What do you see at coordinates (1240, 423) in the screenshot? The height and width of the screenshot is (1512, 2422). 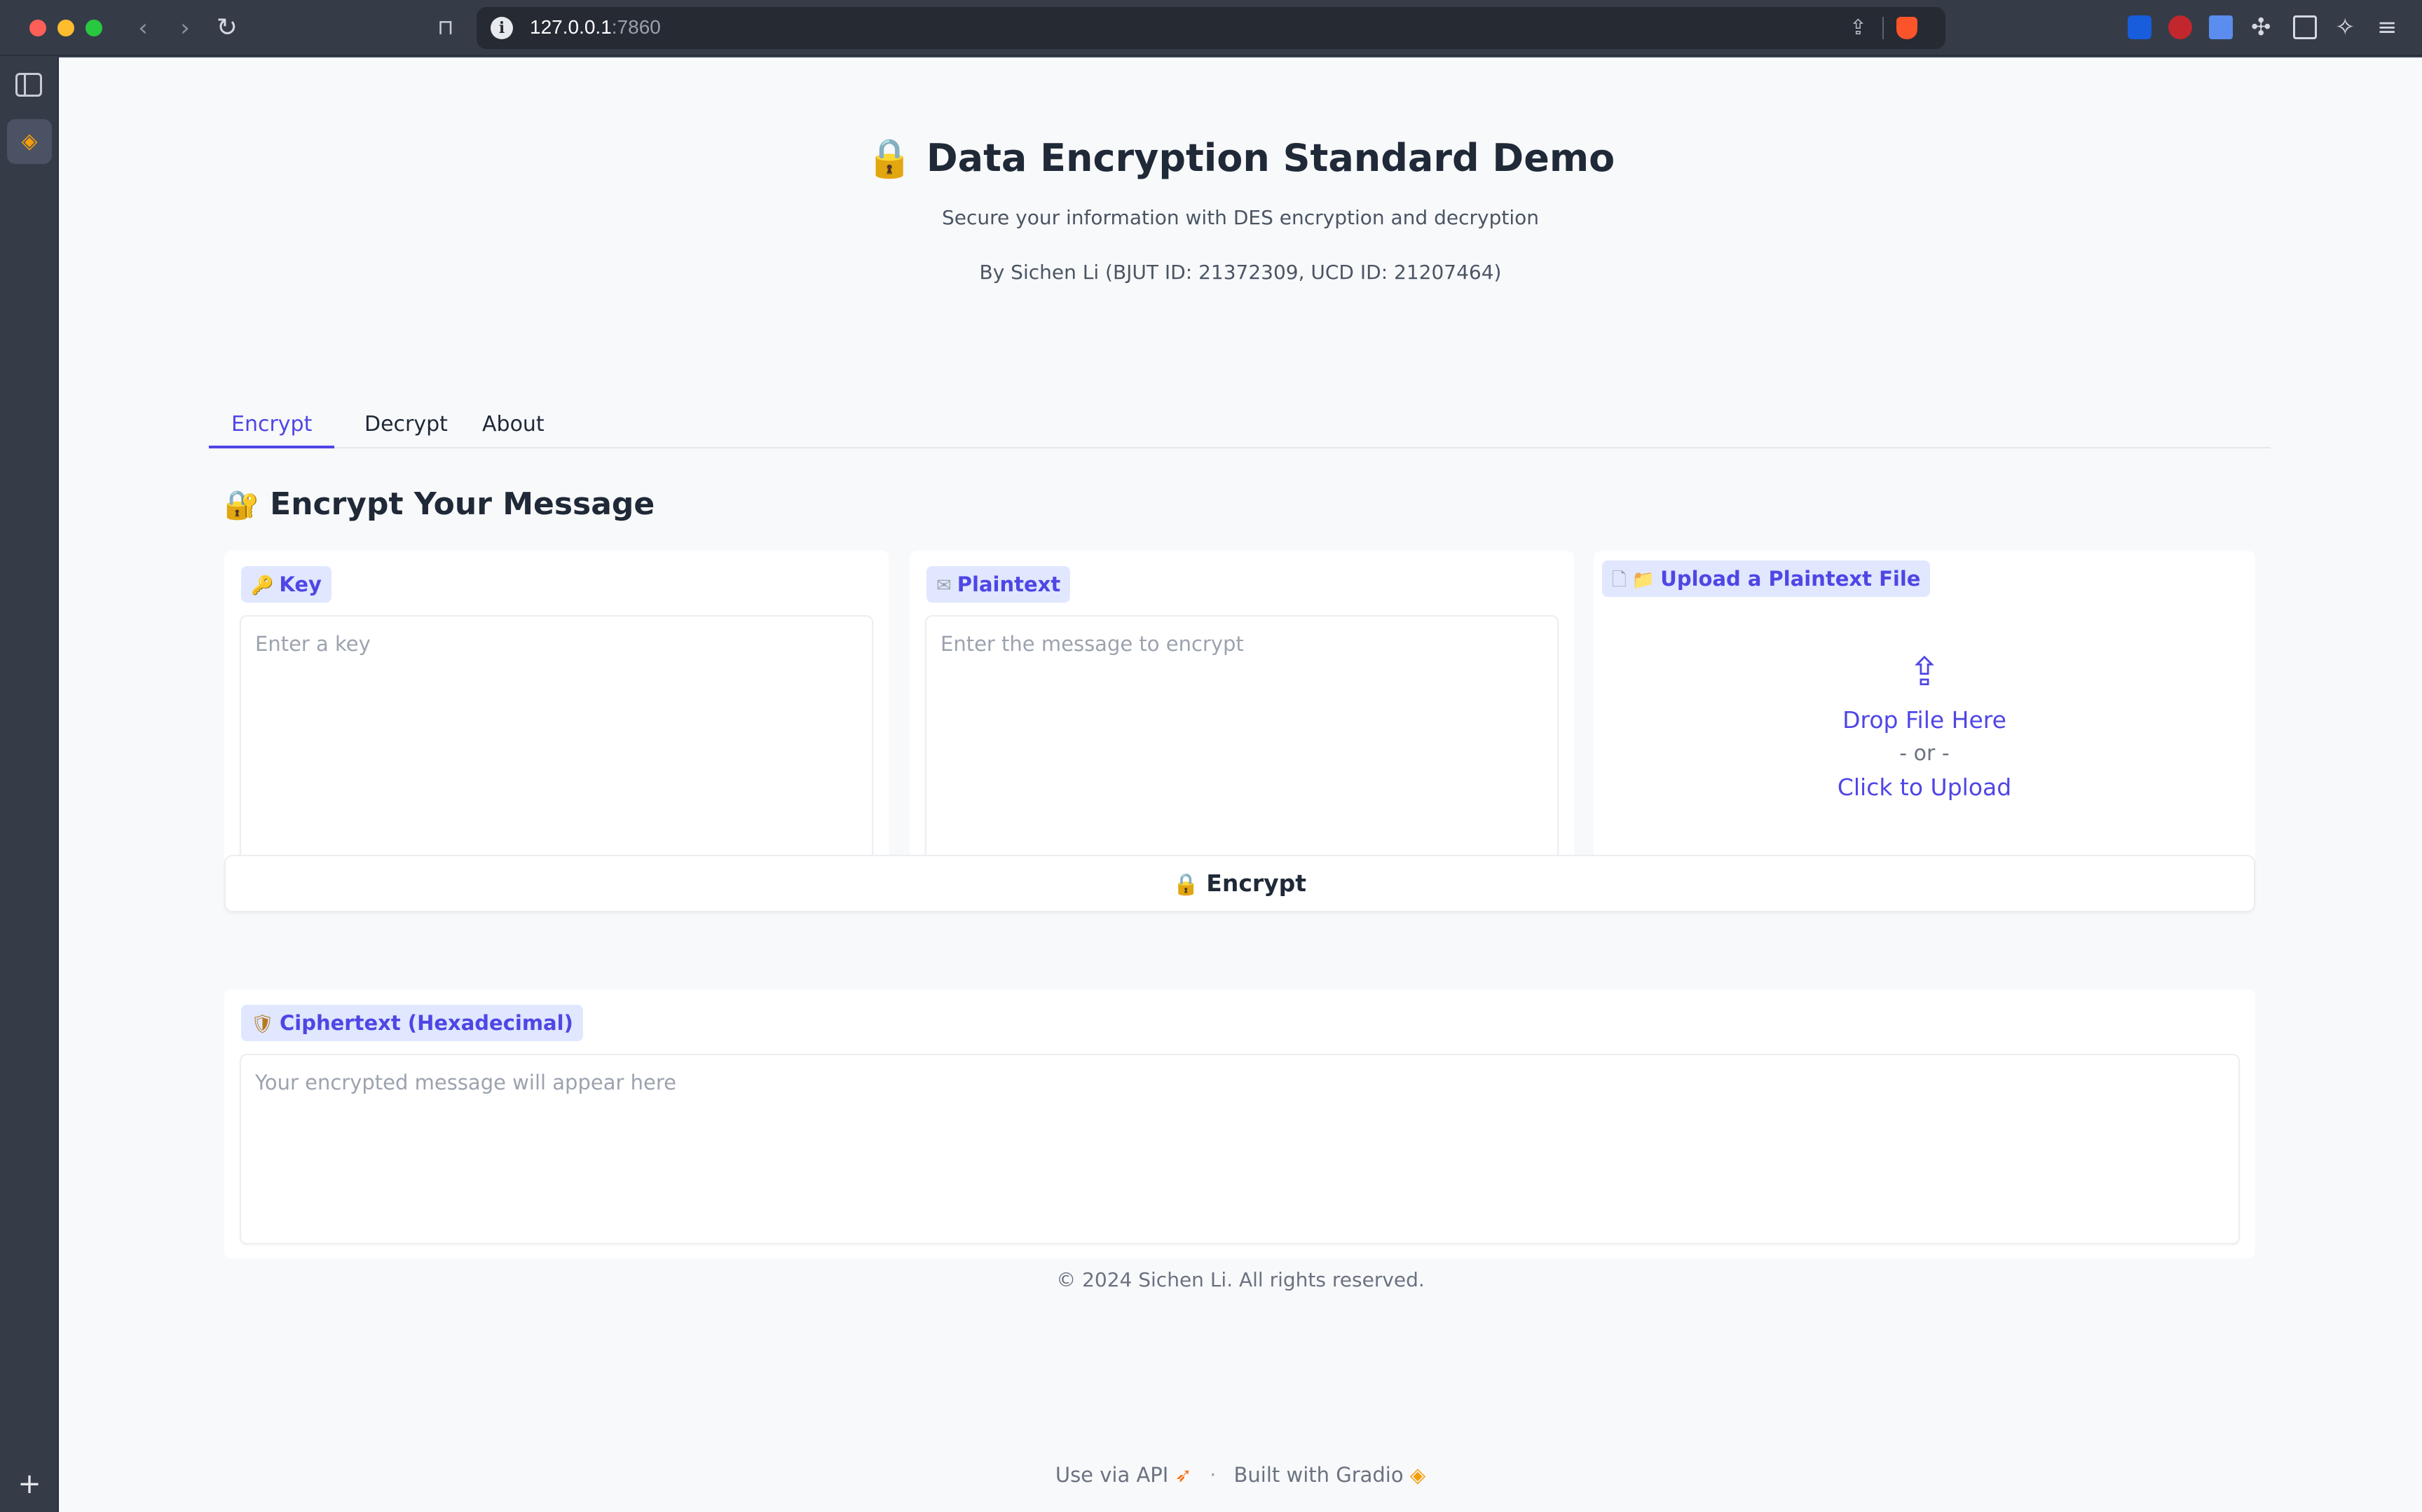 I see `tab-bar: Encrypt Decrypt About` at bounding box center [1240, 423].